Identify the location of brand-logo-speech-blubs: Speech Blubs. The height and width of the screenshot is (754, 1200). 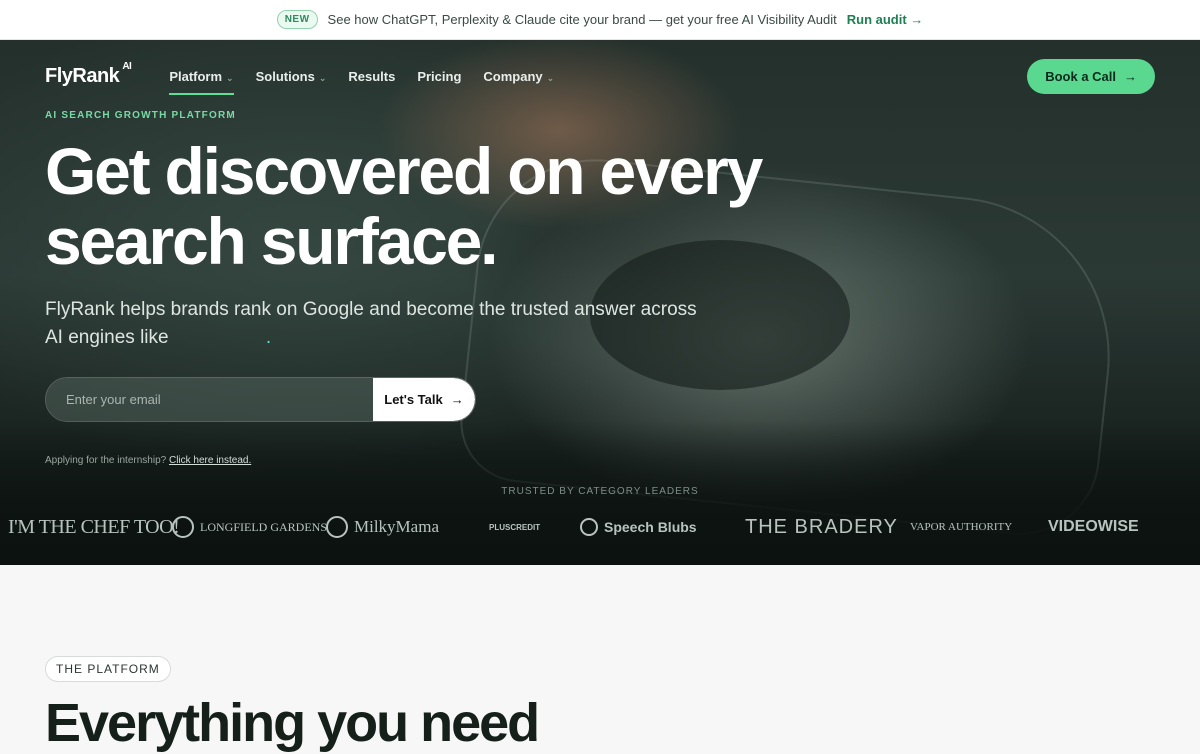
(638, 527).